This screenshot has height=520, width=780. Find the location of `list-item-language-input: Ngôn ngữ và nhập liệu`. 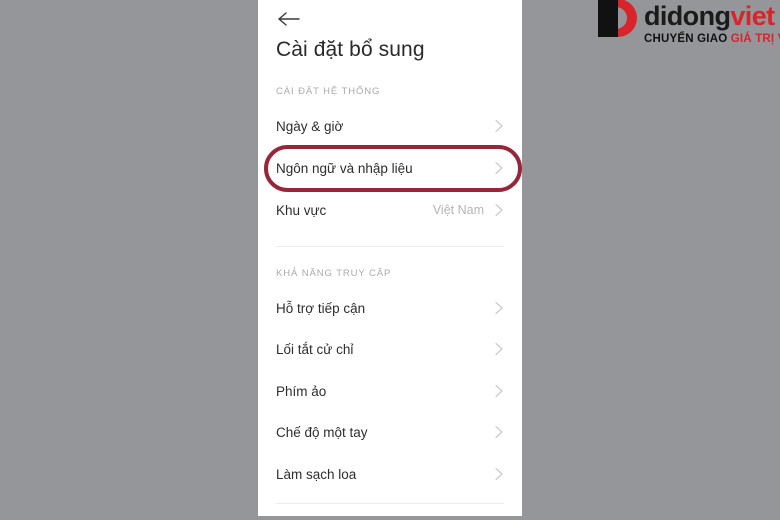

list-item-language-input: Ngôn ngữ và nhập liệu is located at coordinates (390, 168).